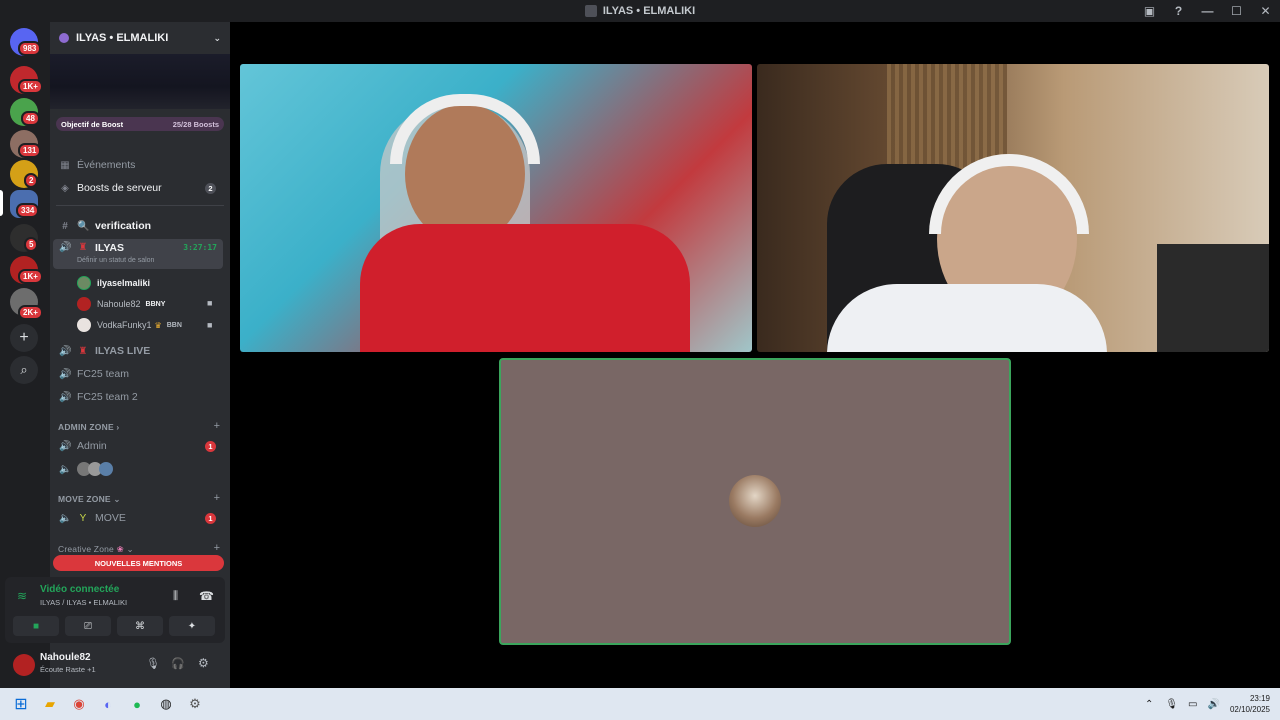 The image size is (1280, 720). Describe the element at coordinates (65, 657) in the screenshot. I see `user-name: Nahoule82` at that location.